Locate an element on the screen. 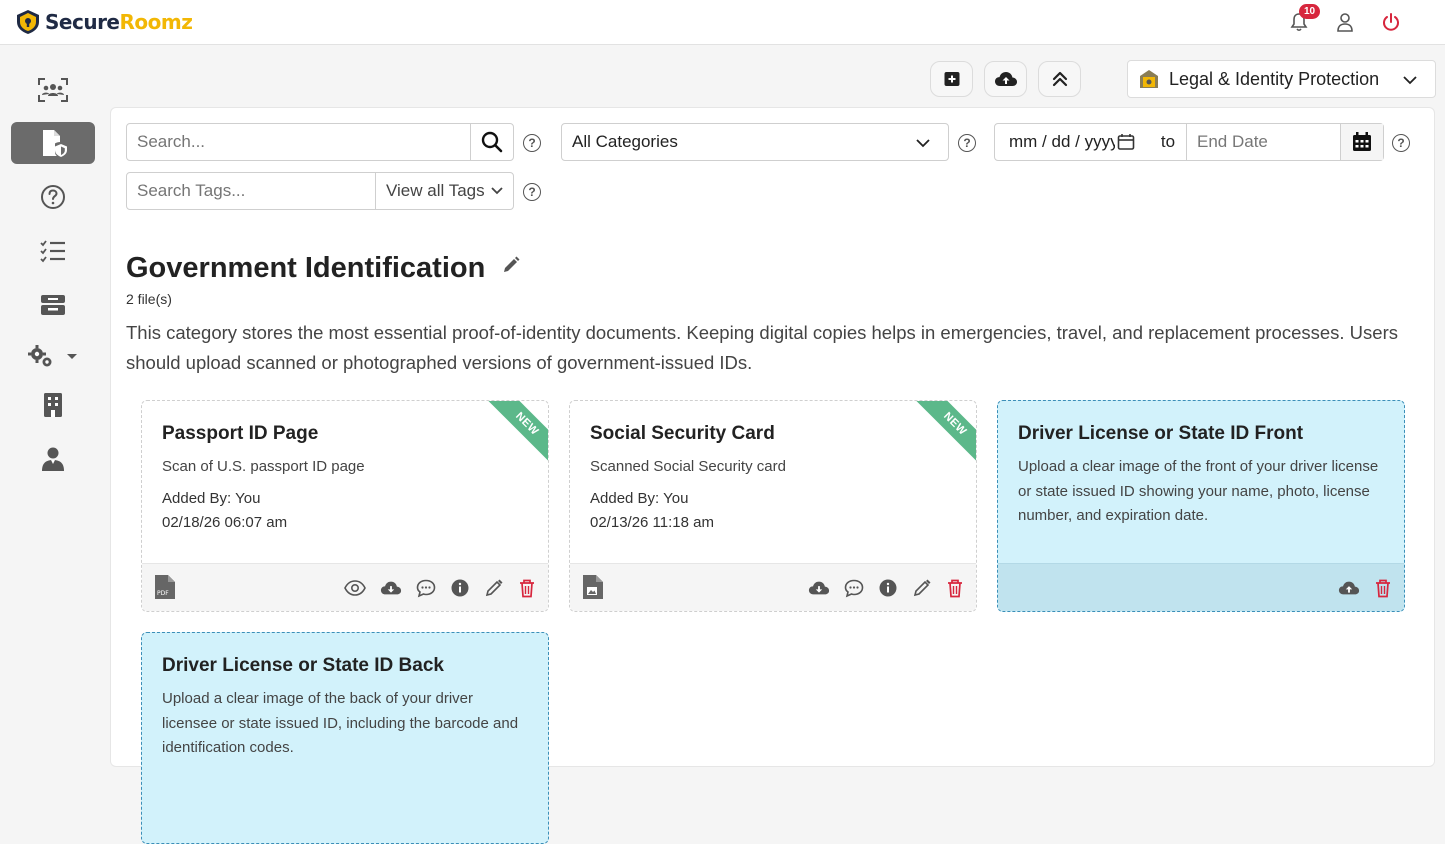 The width and height of the screenshot is (1445, 844). search-button is located at coordinates (491, 142).